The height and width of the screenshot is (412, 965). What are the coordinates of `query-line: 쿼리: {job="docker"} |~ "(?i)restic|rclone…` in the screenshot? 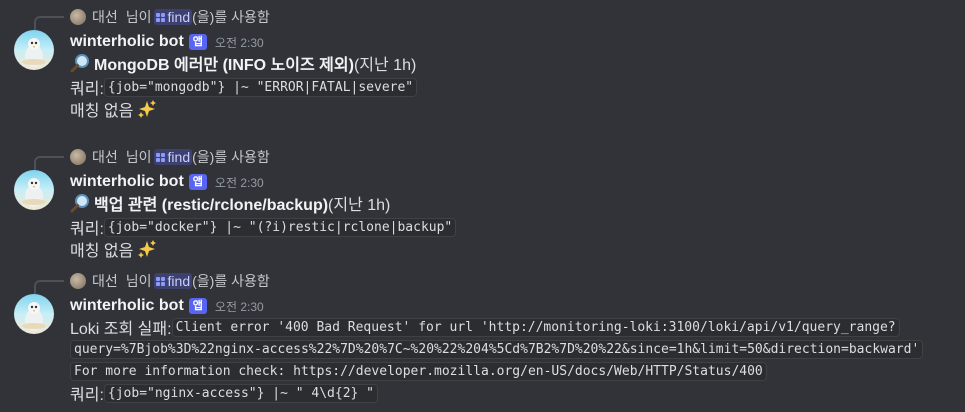 It's located at (263, 227).